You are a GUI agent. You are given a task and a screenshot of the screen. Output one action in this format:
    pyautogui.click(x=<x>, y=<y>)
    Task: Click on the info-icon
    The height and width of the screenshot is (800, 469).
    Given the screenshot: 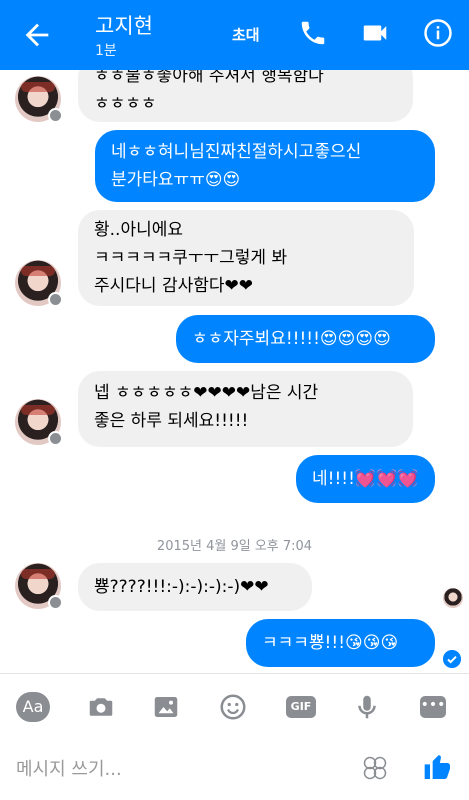 What is the action you would take?
    pyautogui.click(x=438, y=33)
    